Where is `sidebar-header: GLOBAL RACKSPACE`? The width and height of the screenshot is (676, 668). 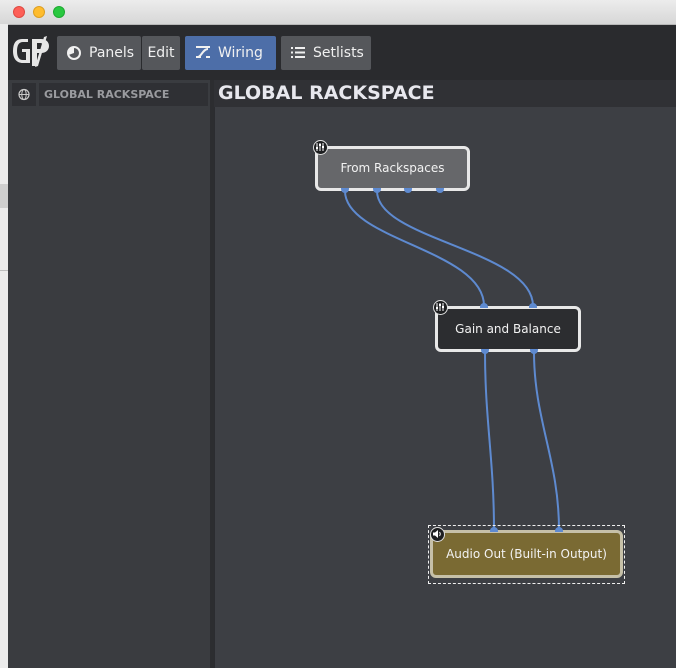 sidebar-header: GLOBAL RACKSPACE is located at coordinates (109, 94).